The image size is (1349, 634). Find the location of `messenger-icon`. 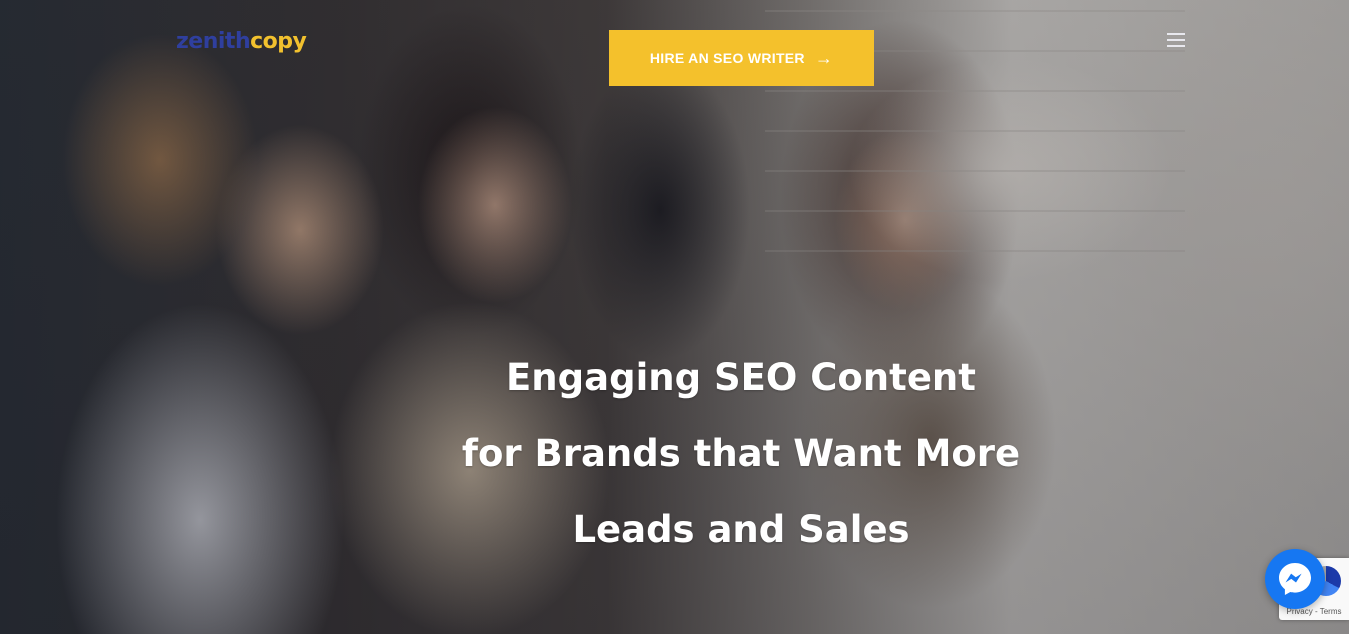

messenger-icon is located at coordinates (1295, 579).